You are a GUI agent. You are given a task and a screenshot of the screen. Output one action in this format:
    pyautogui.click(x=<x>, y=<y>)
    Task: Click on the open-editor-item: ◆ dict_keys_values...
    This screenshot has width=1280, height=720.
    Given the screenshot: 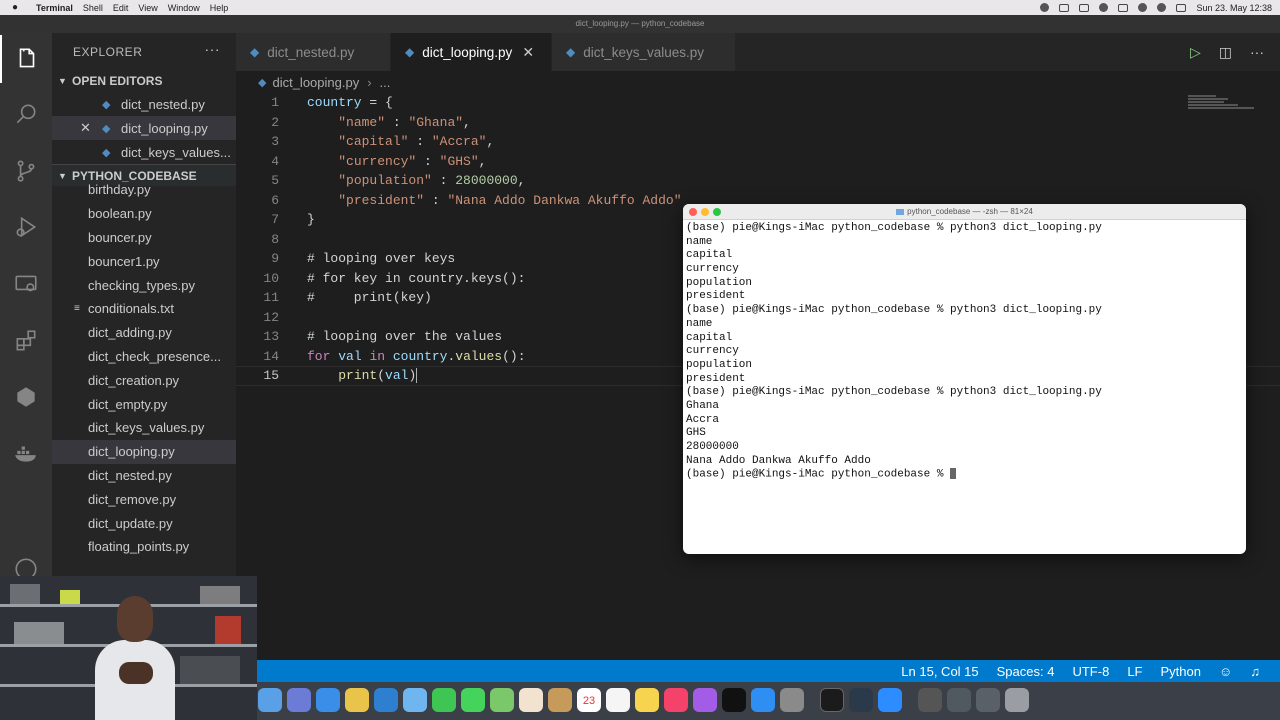 What is the action you would take?
    pyautogui.click(x=144, y=152)
    